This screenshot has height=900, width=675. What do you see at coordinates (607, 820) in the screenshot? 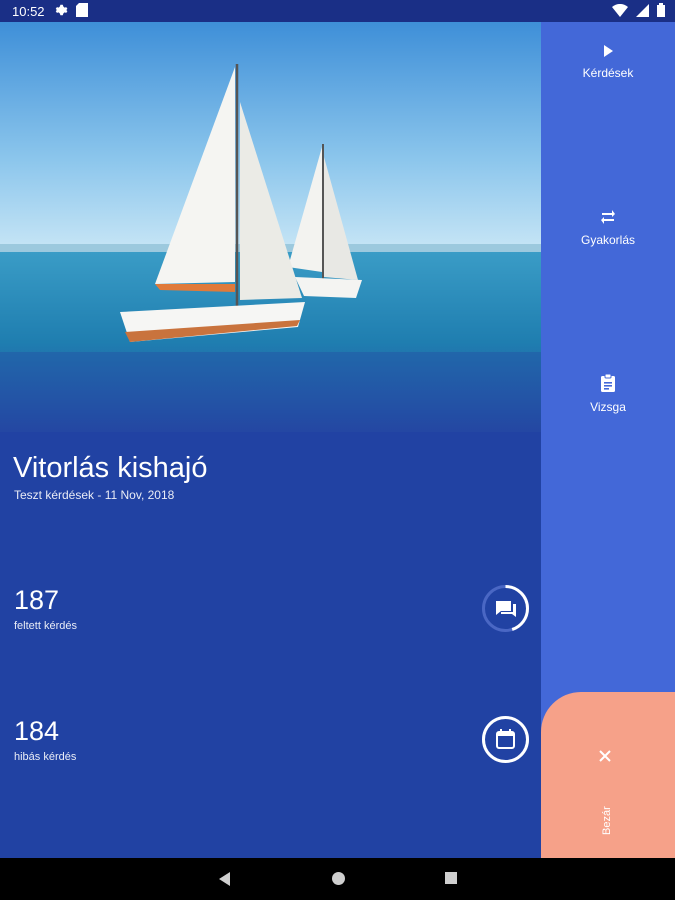
I see `close-label: Bezár` at bounding box center [607, 820].